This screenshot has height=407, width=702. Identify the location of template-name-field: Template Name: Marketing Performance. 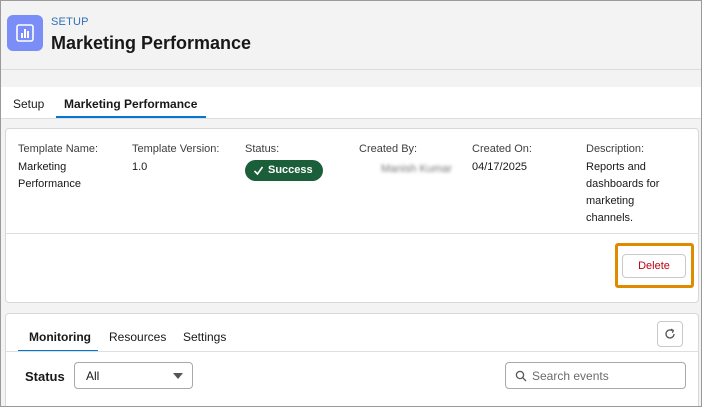
(58, 167).